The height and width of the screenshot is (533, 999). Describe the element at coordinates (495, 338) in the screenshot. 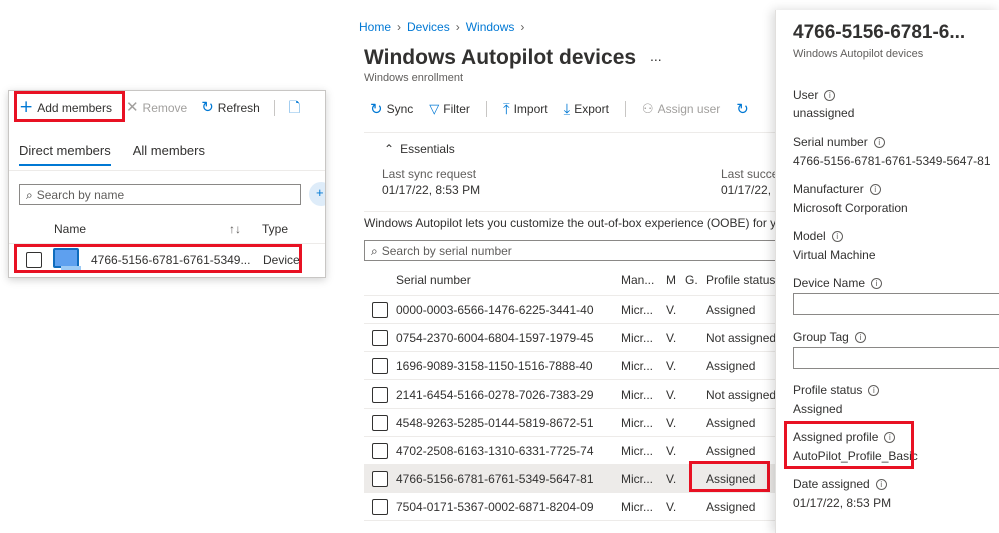

I see `row-serial-number: 0754-2370-6004-6804-1597-1979-45` at that location.